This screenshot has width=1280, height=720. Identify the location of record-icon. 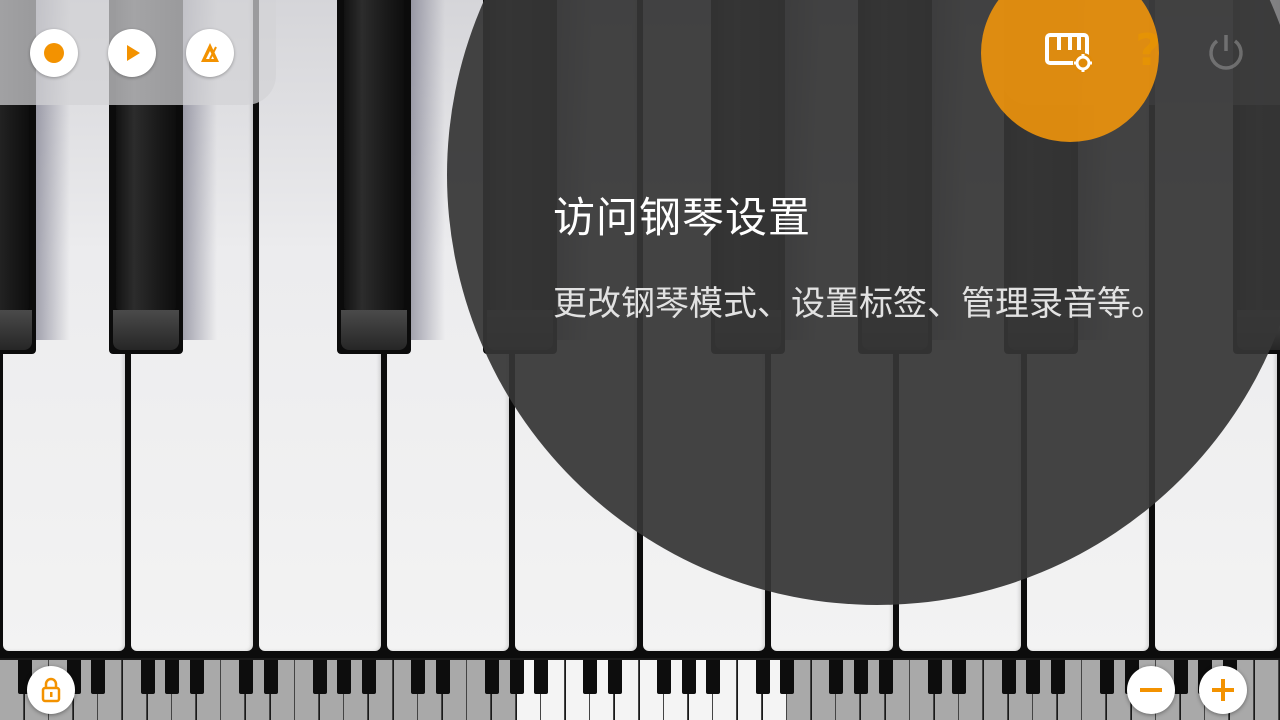
(54, 53).